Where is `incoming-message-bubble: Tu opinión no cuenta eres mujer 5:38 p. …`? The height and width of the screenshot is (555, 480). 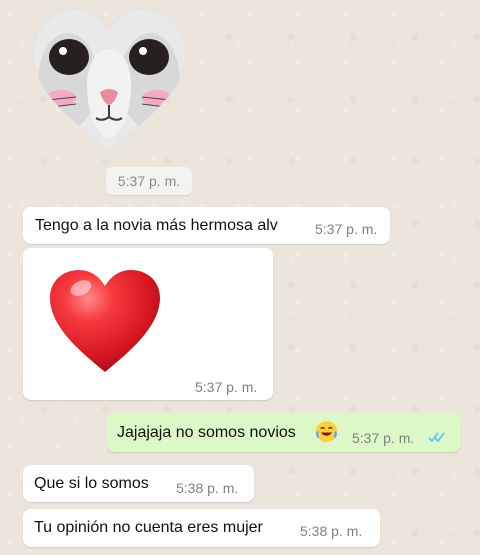
incoming-message-bubble: Tu opinión no cuenta eres mujer 5:38 p. … is located at coordinates (201, 528).